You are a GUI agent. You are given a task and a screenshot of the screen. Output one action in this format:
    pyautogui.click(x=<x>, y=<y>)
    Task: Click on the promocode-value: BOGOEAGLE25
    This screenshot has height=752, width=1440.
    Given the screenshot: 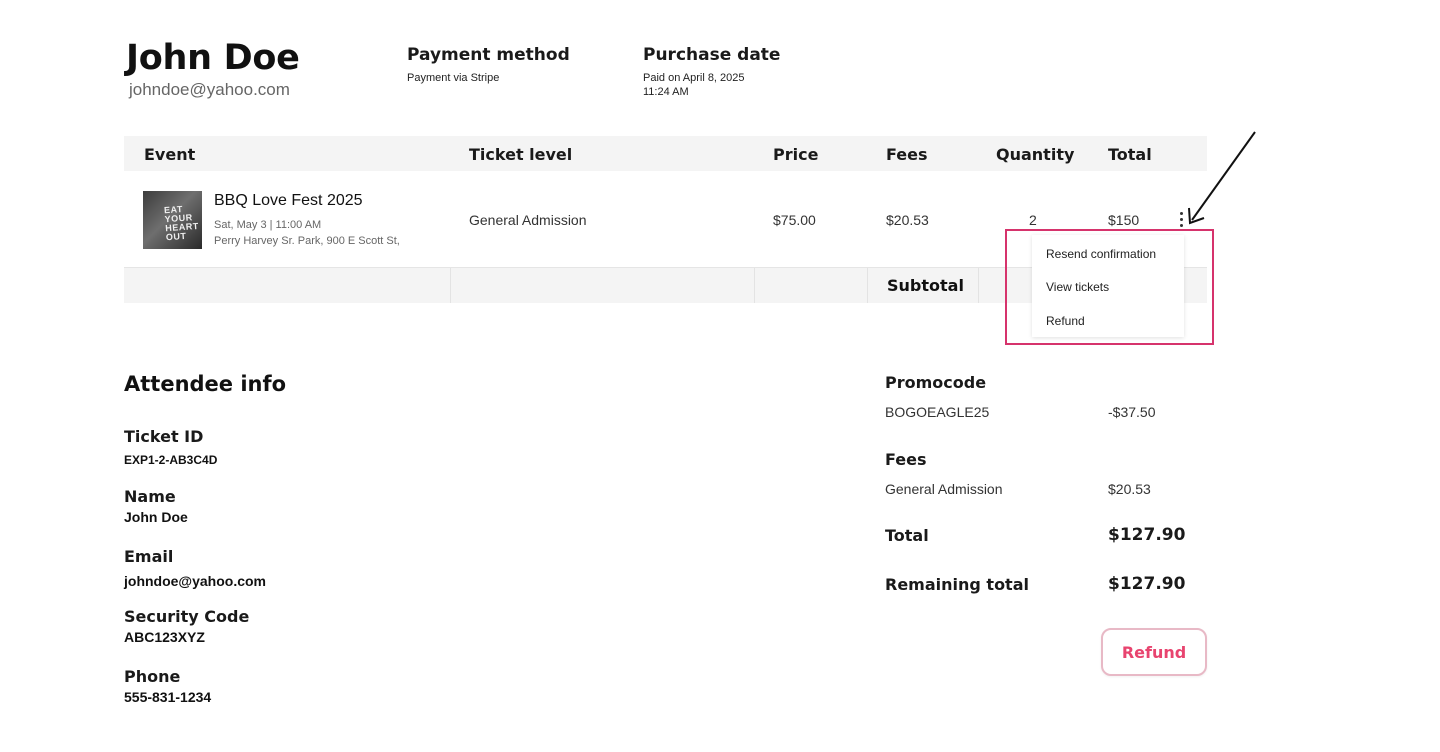 What is the action you would take?
    pyautogui.click(x=937, y=412)
    